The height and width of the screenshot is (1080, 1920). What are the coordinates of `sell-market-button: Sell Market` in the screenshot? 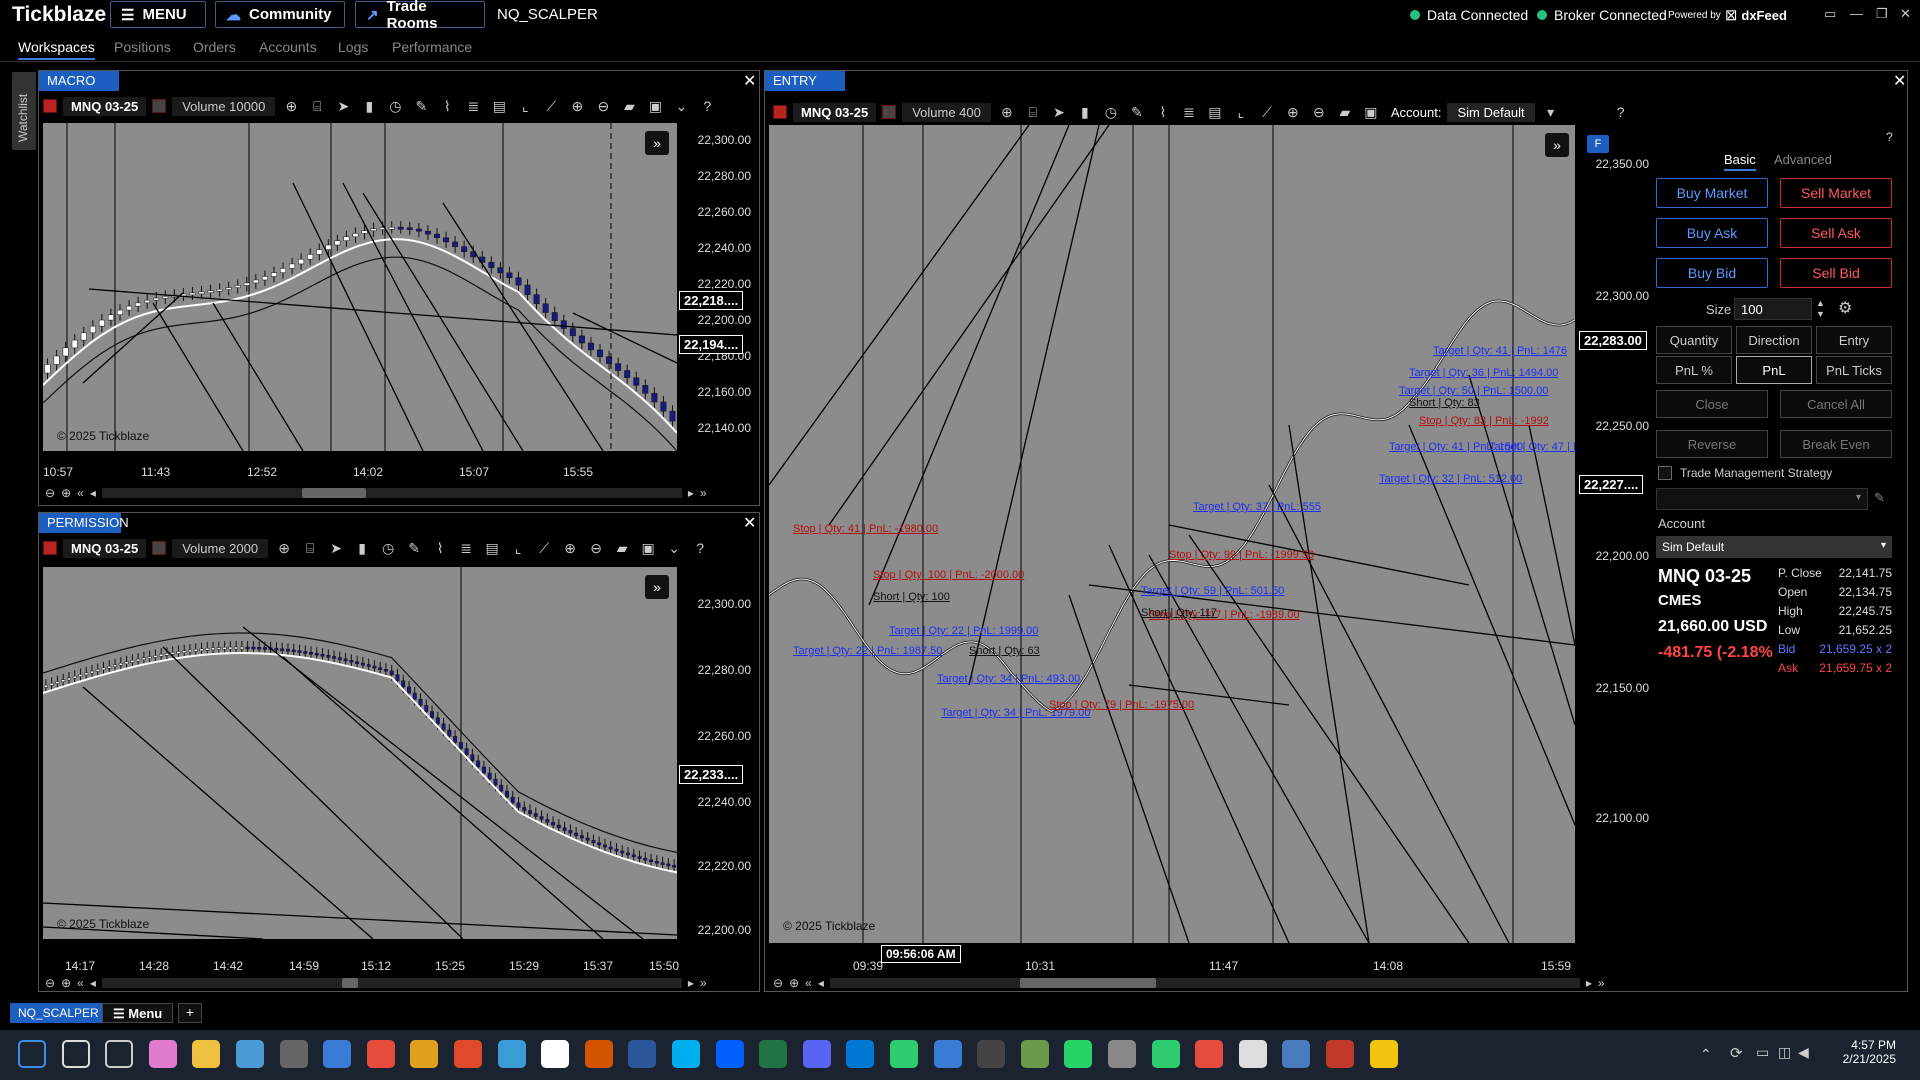 It's located at (1836, 193).